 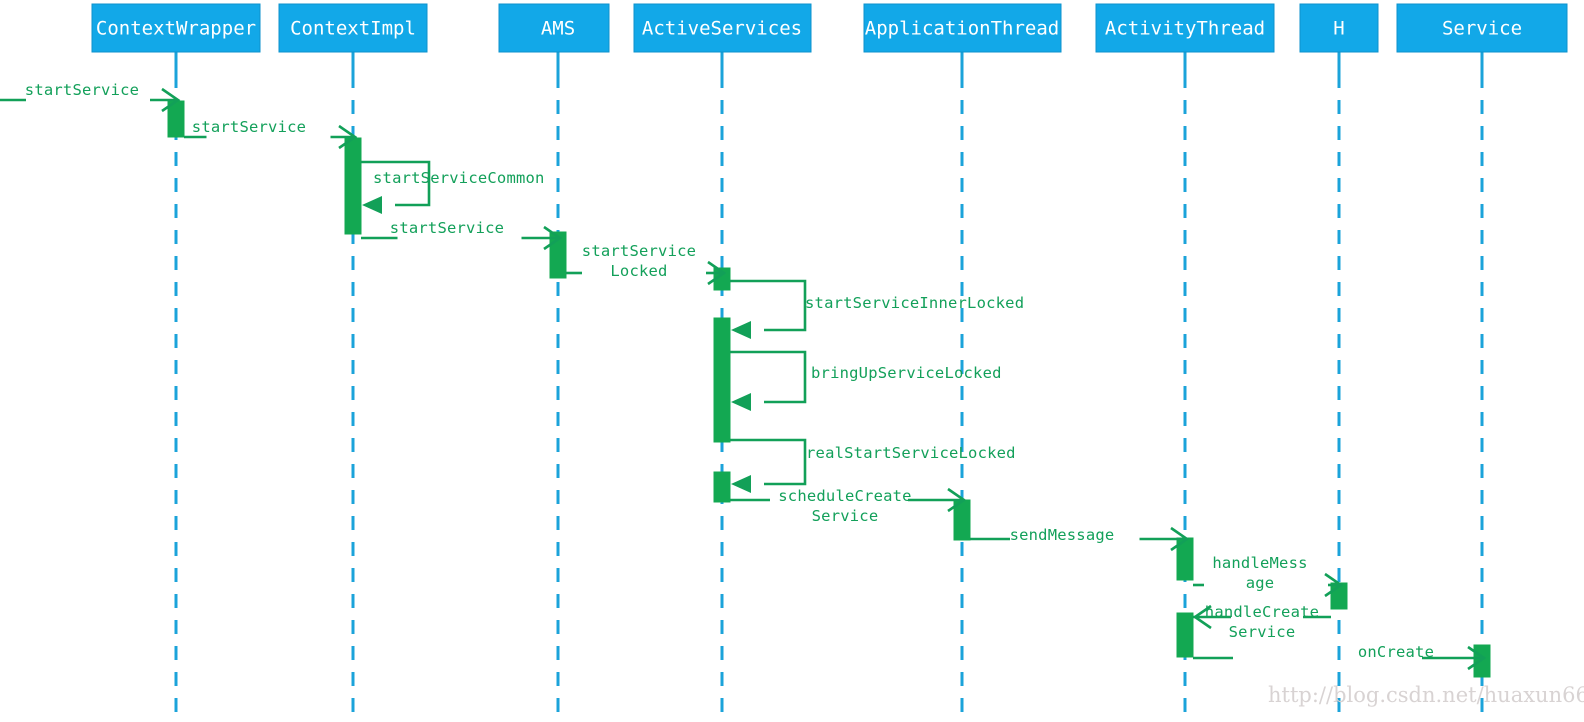 I want to click on message-label: startServiceCommon, so click(x=459, y=178).